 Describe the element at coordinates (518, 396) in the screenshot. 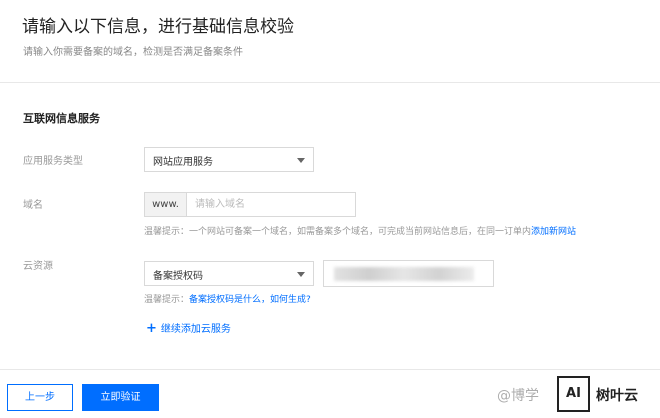

I see `watermark-text: @博学` at that location.